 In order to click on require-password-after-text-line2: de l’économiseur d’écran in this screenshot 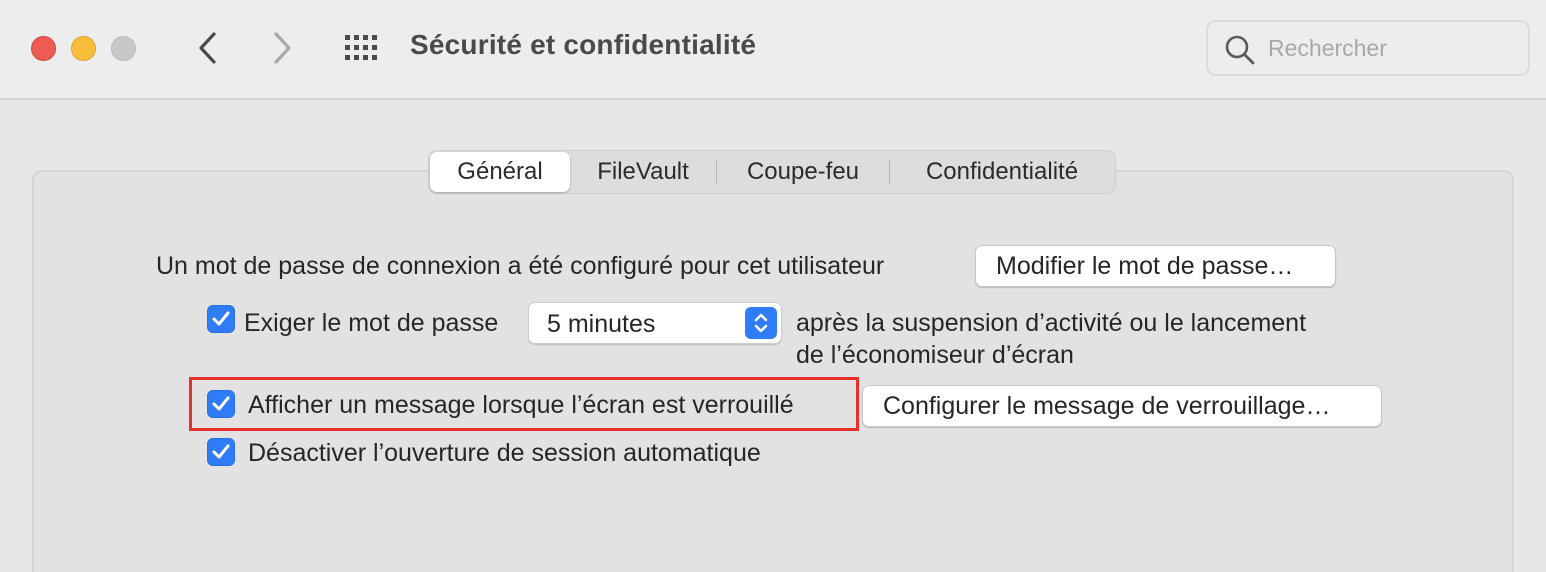, I will do `click(935, 355)`.